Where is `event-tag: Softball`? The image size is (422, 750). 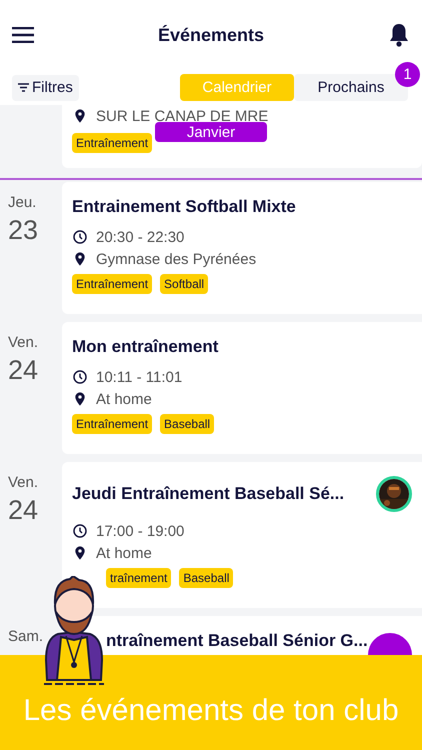 event-tag: Softball is located at coordinates (184, 284).